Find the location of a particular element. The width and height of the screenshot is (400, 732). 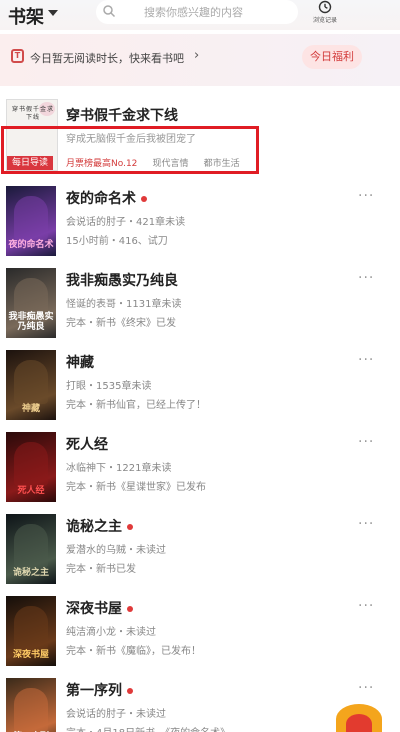

search-placeholder: 搜索你感兴趣的内容 is located at coordinates (193, 12).